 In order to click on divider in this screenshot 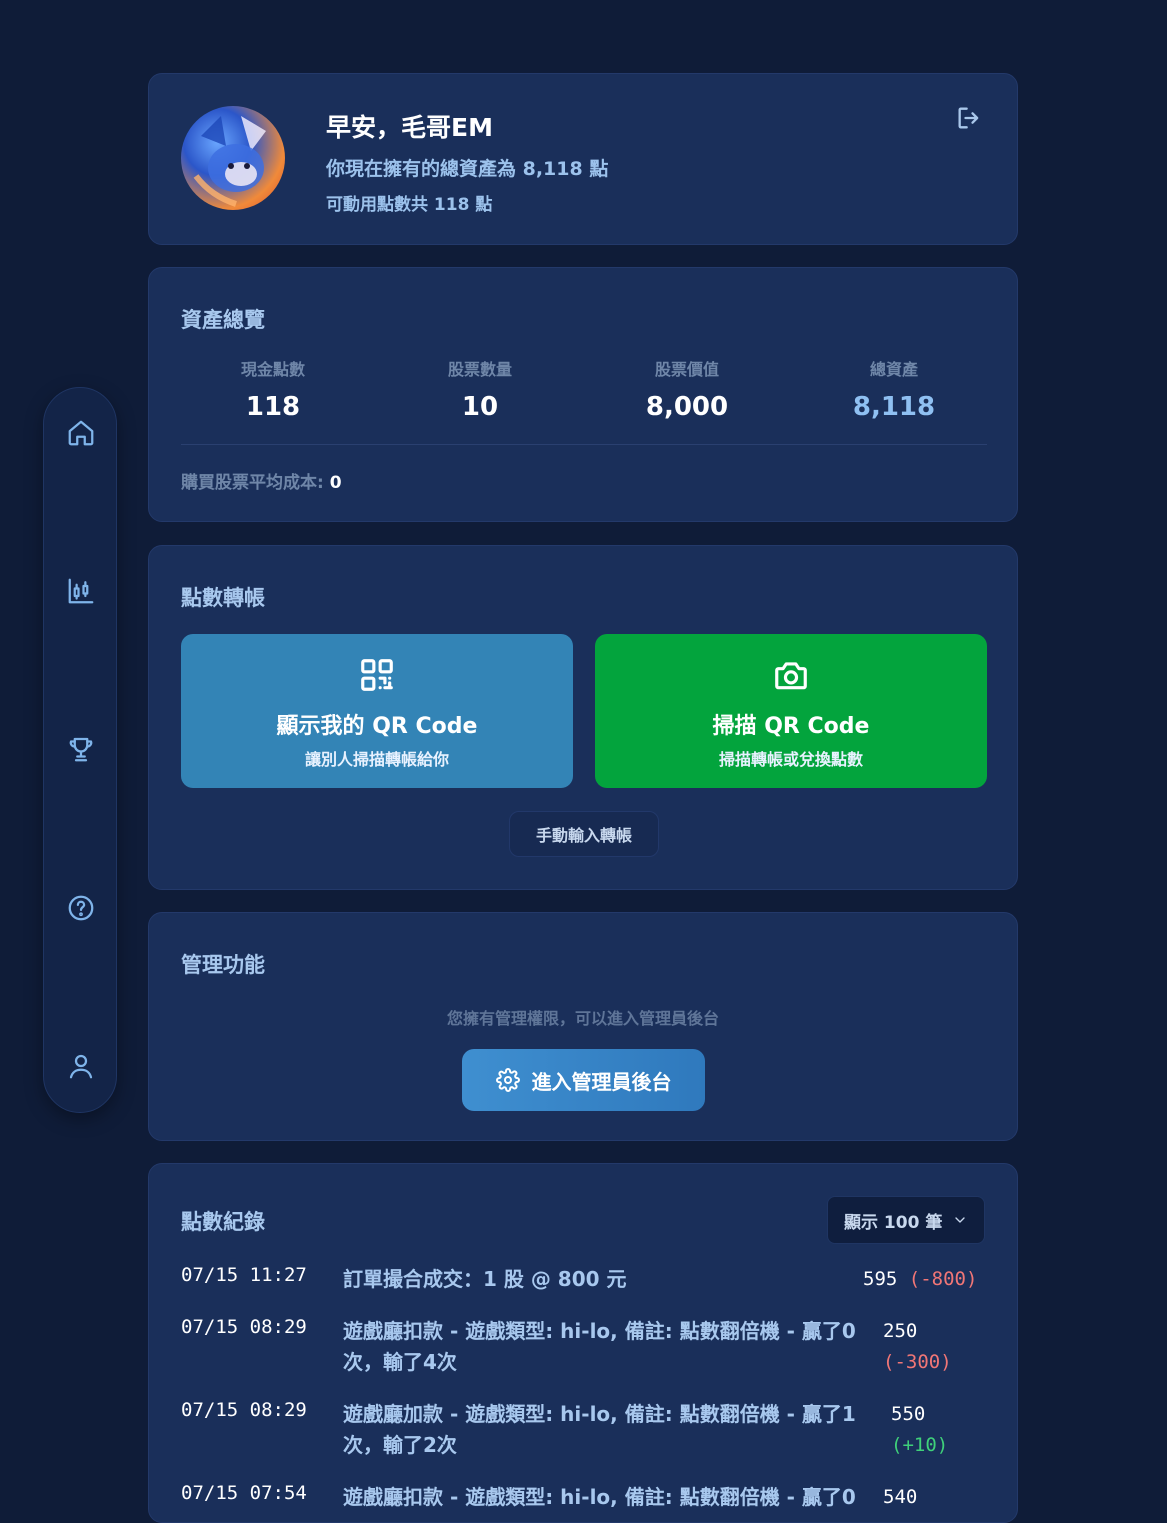, I will do `click(584, 444)`.